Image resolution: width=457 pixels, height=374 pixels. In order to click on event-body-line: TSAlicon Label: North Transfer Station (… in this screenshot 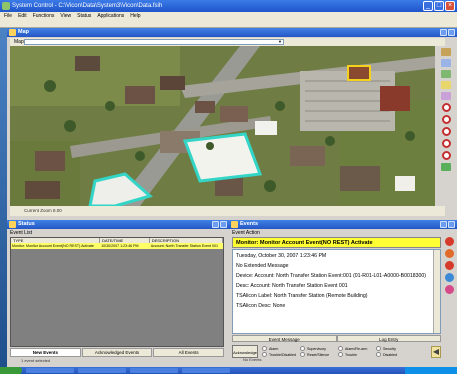, I will do `click(302, 296)`.